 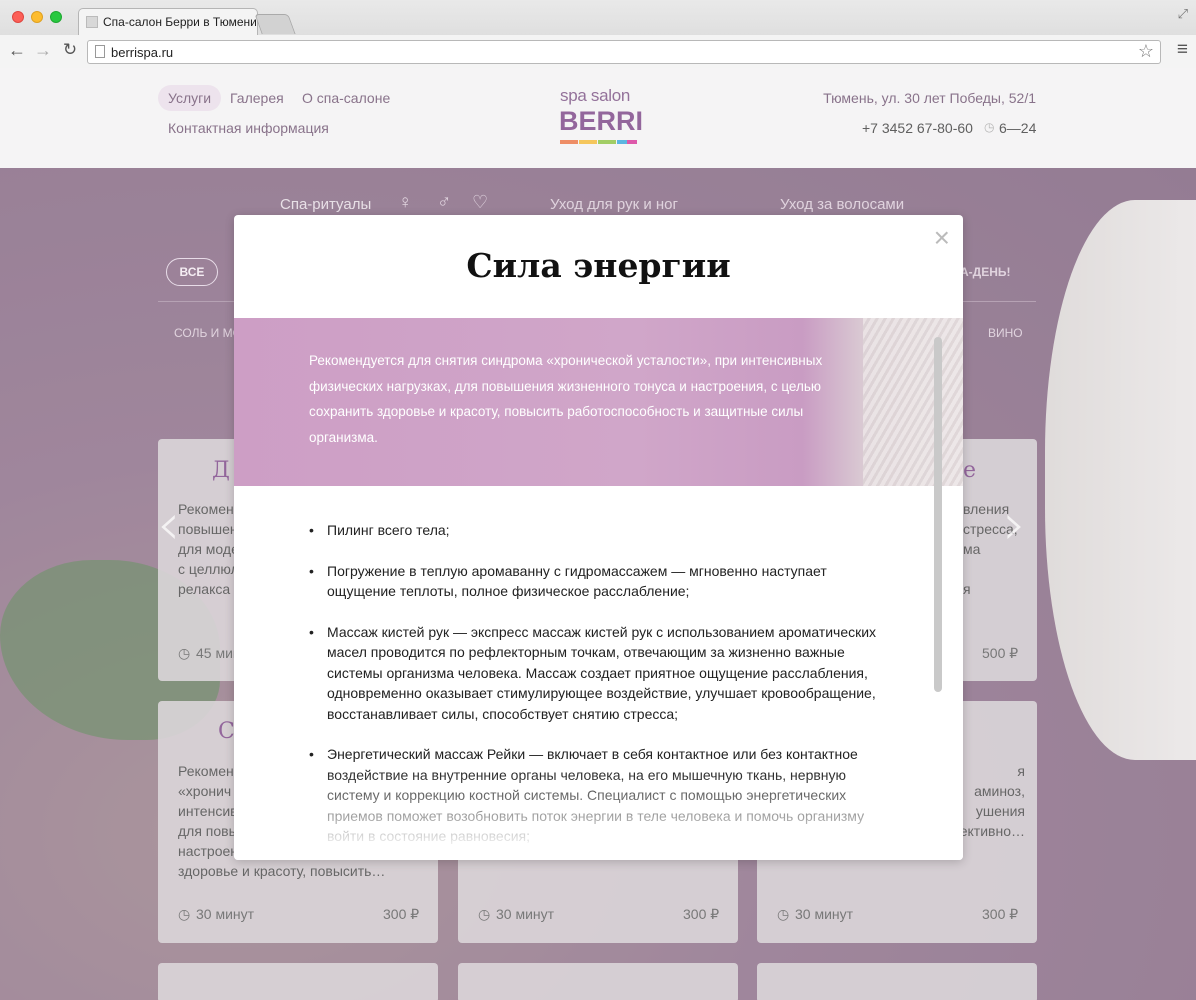 I want to click on new-tab-button, so click(x=275, y=24).